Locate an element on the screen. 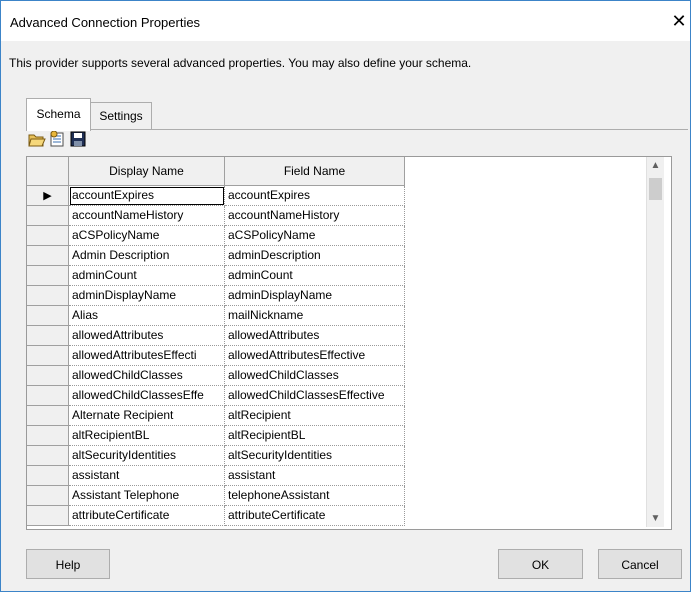  table-row: adminDisplayName adminDisplayName is located at coordinates (216, 296).